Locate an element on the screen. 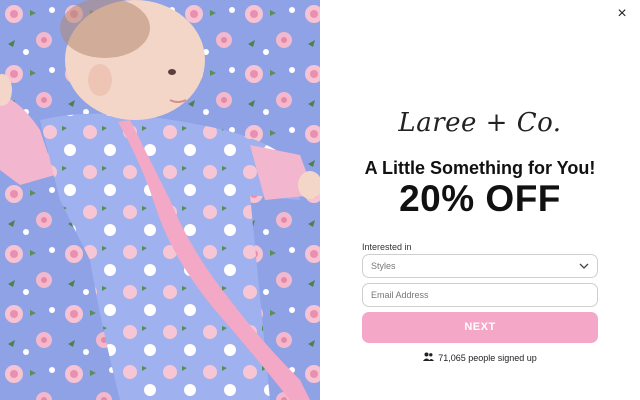 The image size is (640, 400). brand-logo: Laree + Co. is located at coordinates (480, 123).